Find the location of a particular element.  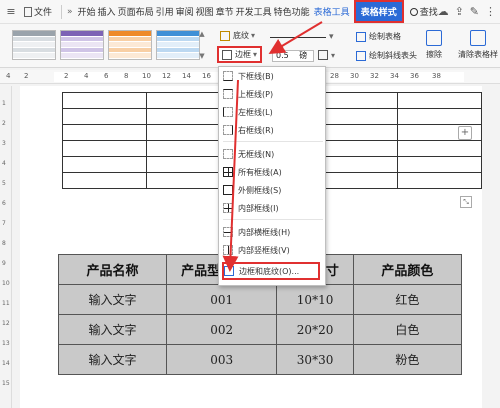

menu-item-inside-vertical: 内部竖框线(V) is located at coordinates (273, 250).